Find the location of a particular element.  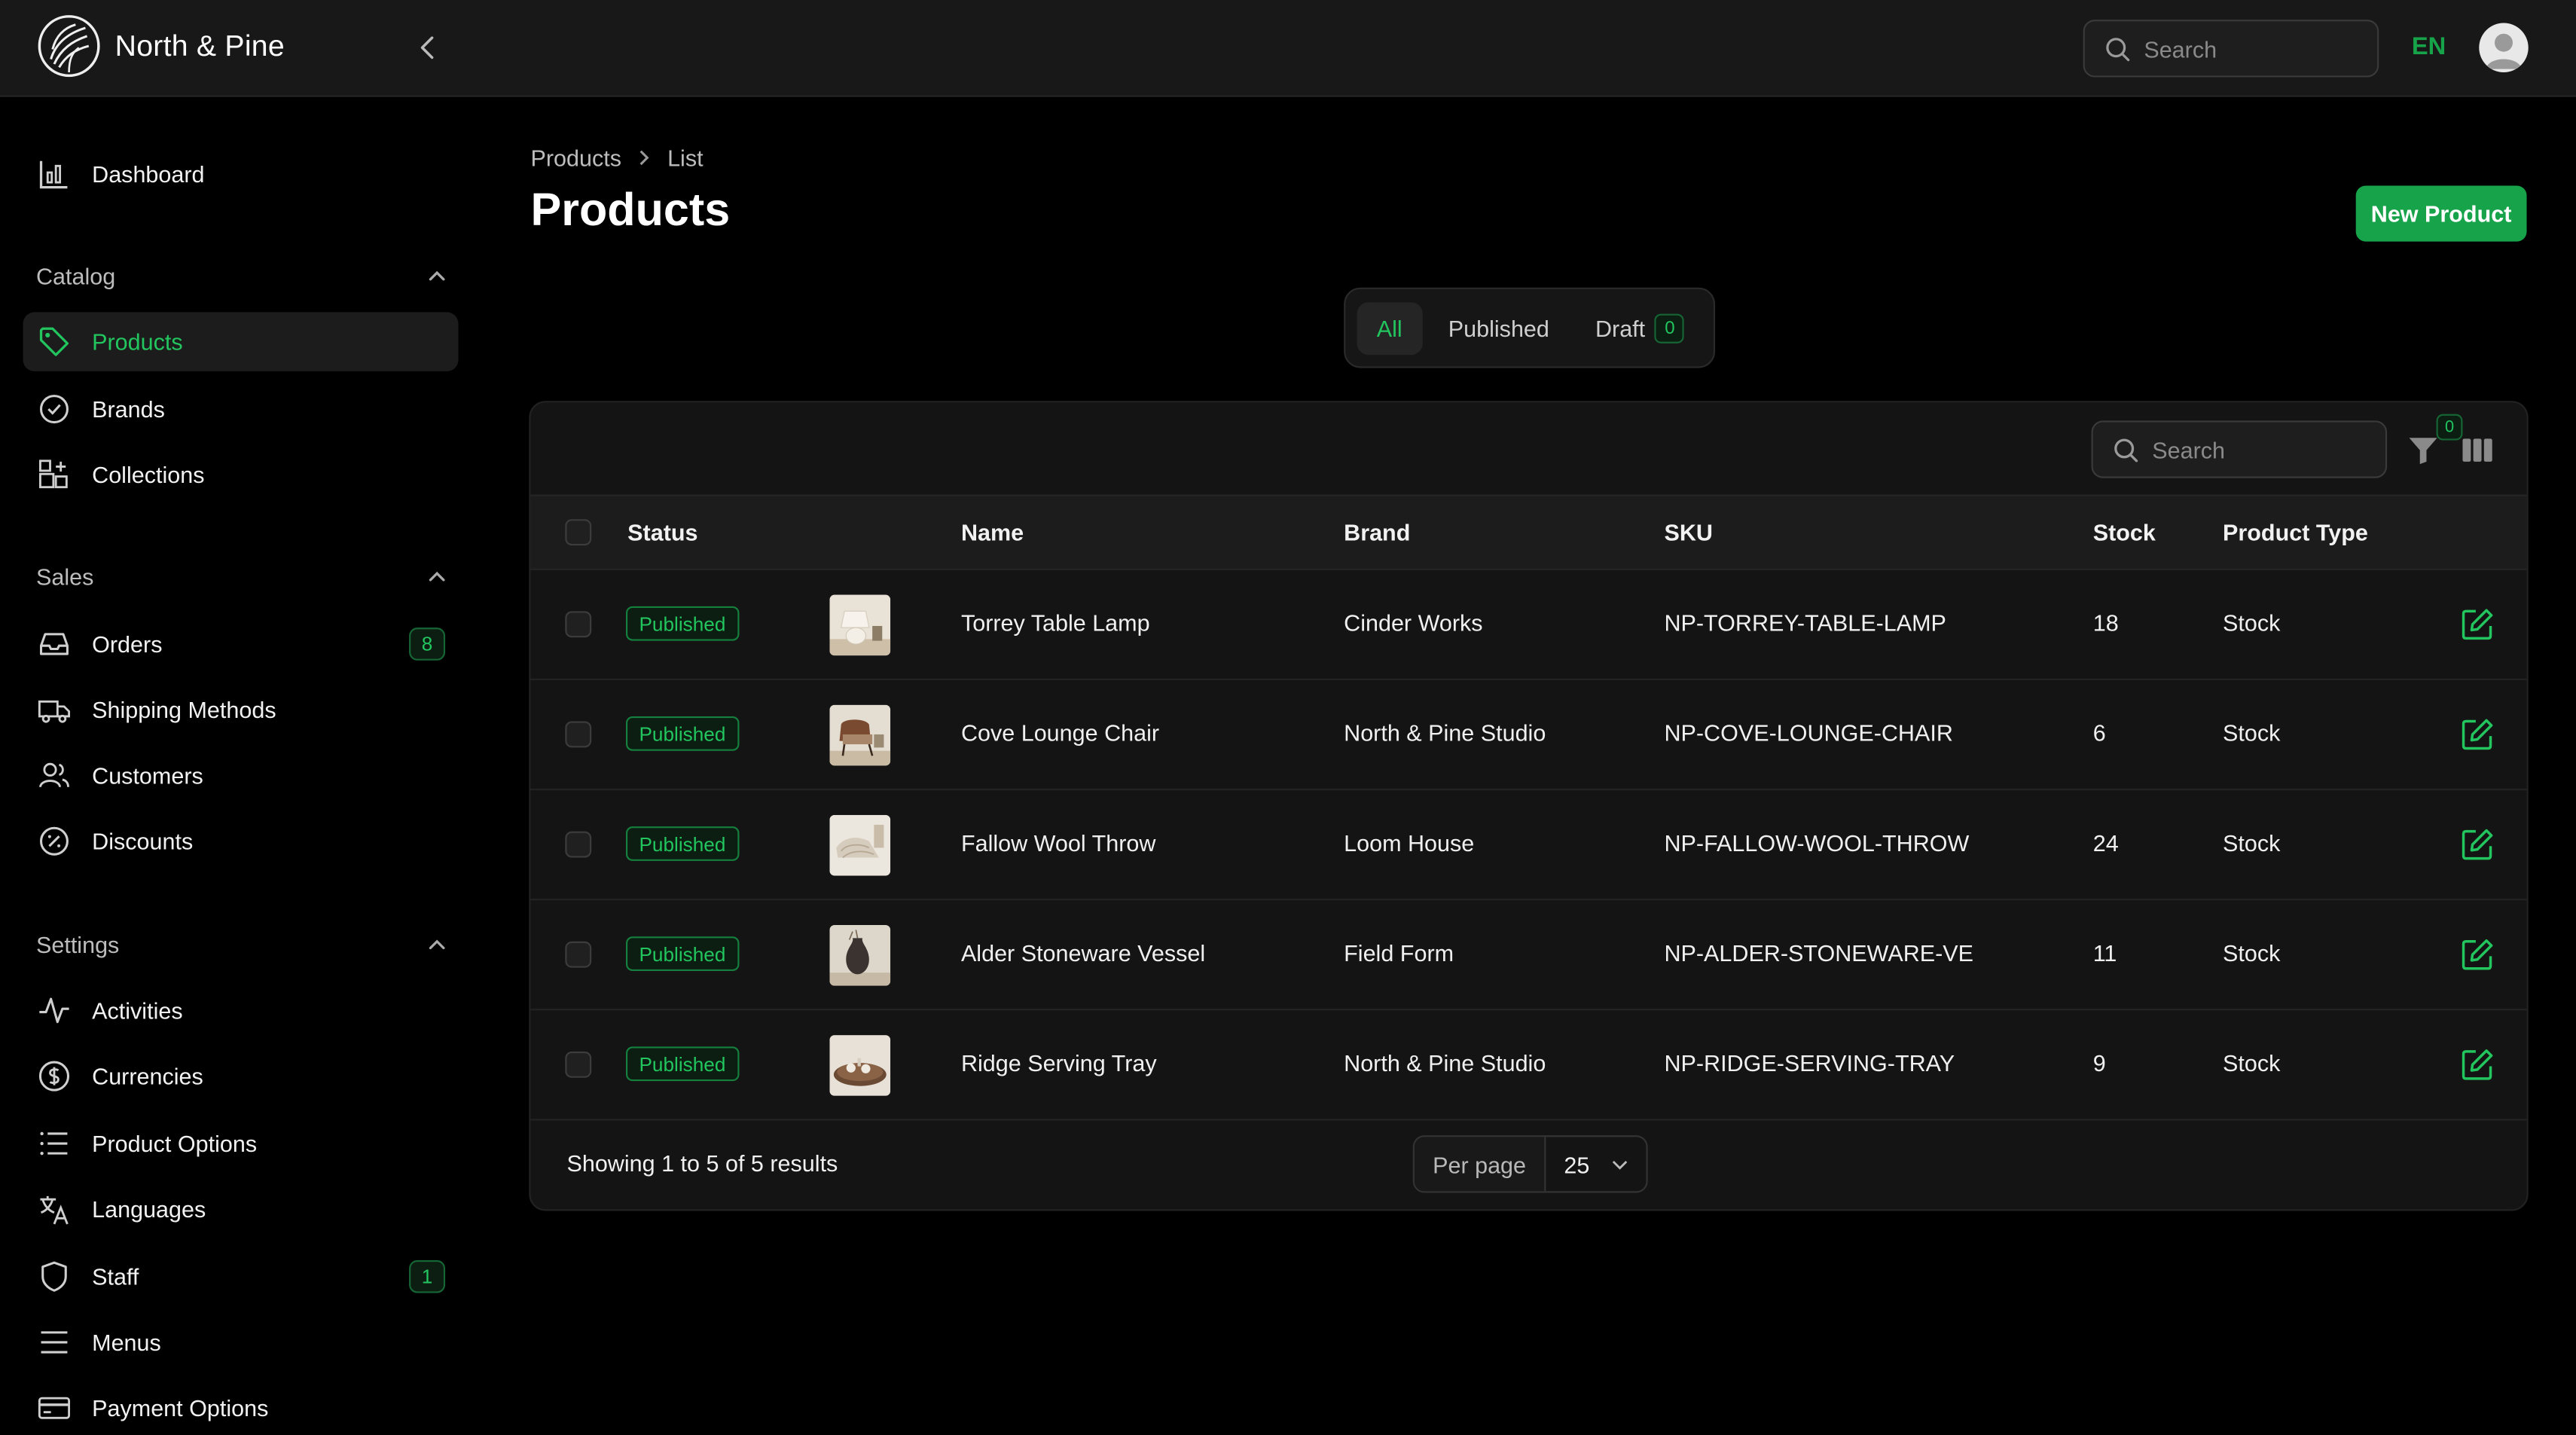

tab-all: All is located at coordinates (1390, 328).